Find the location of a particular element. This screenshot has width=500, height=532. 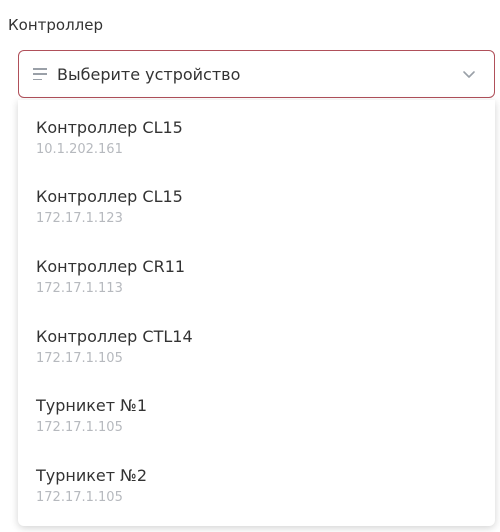

option-item: Контроллер CTL14 172.17.1.105 is located at coordinates (256, 343).